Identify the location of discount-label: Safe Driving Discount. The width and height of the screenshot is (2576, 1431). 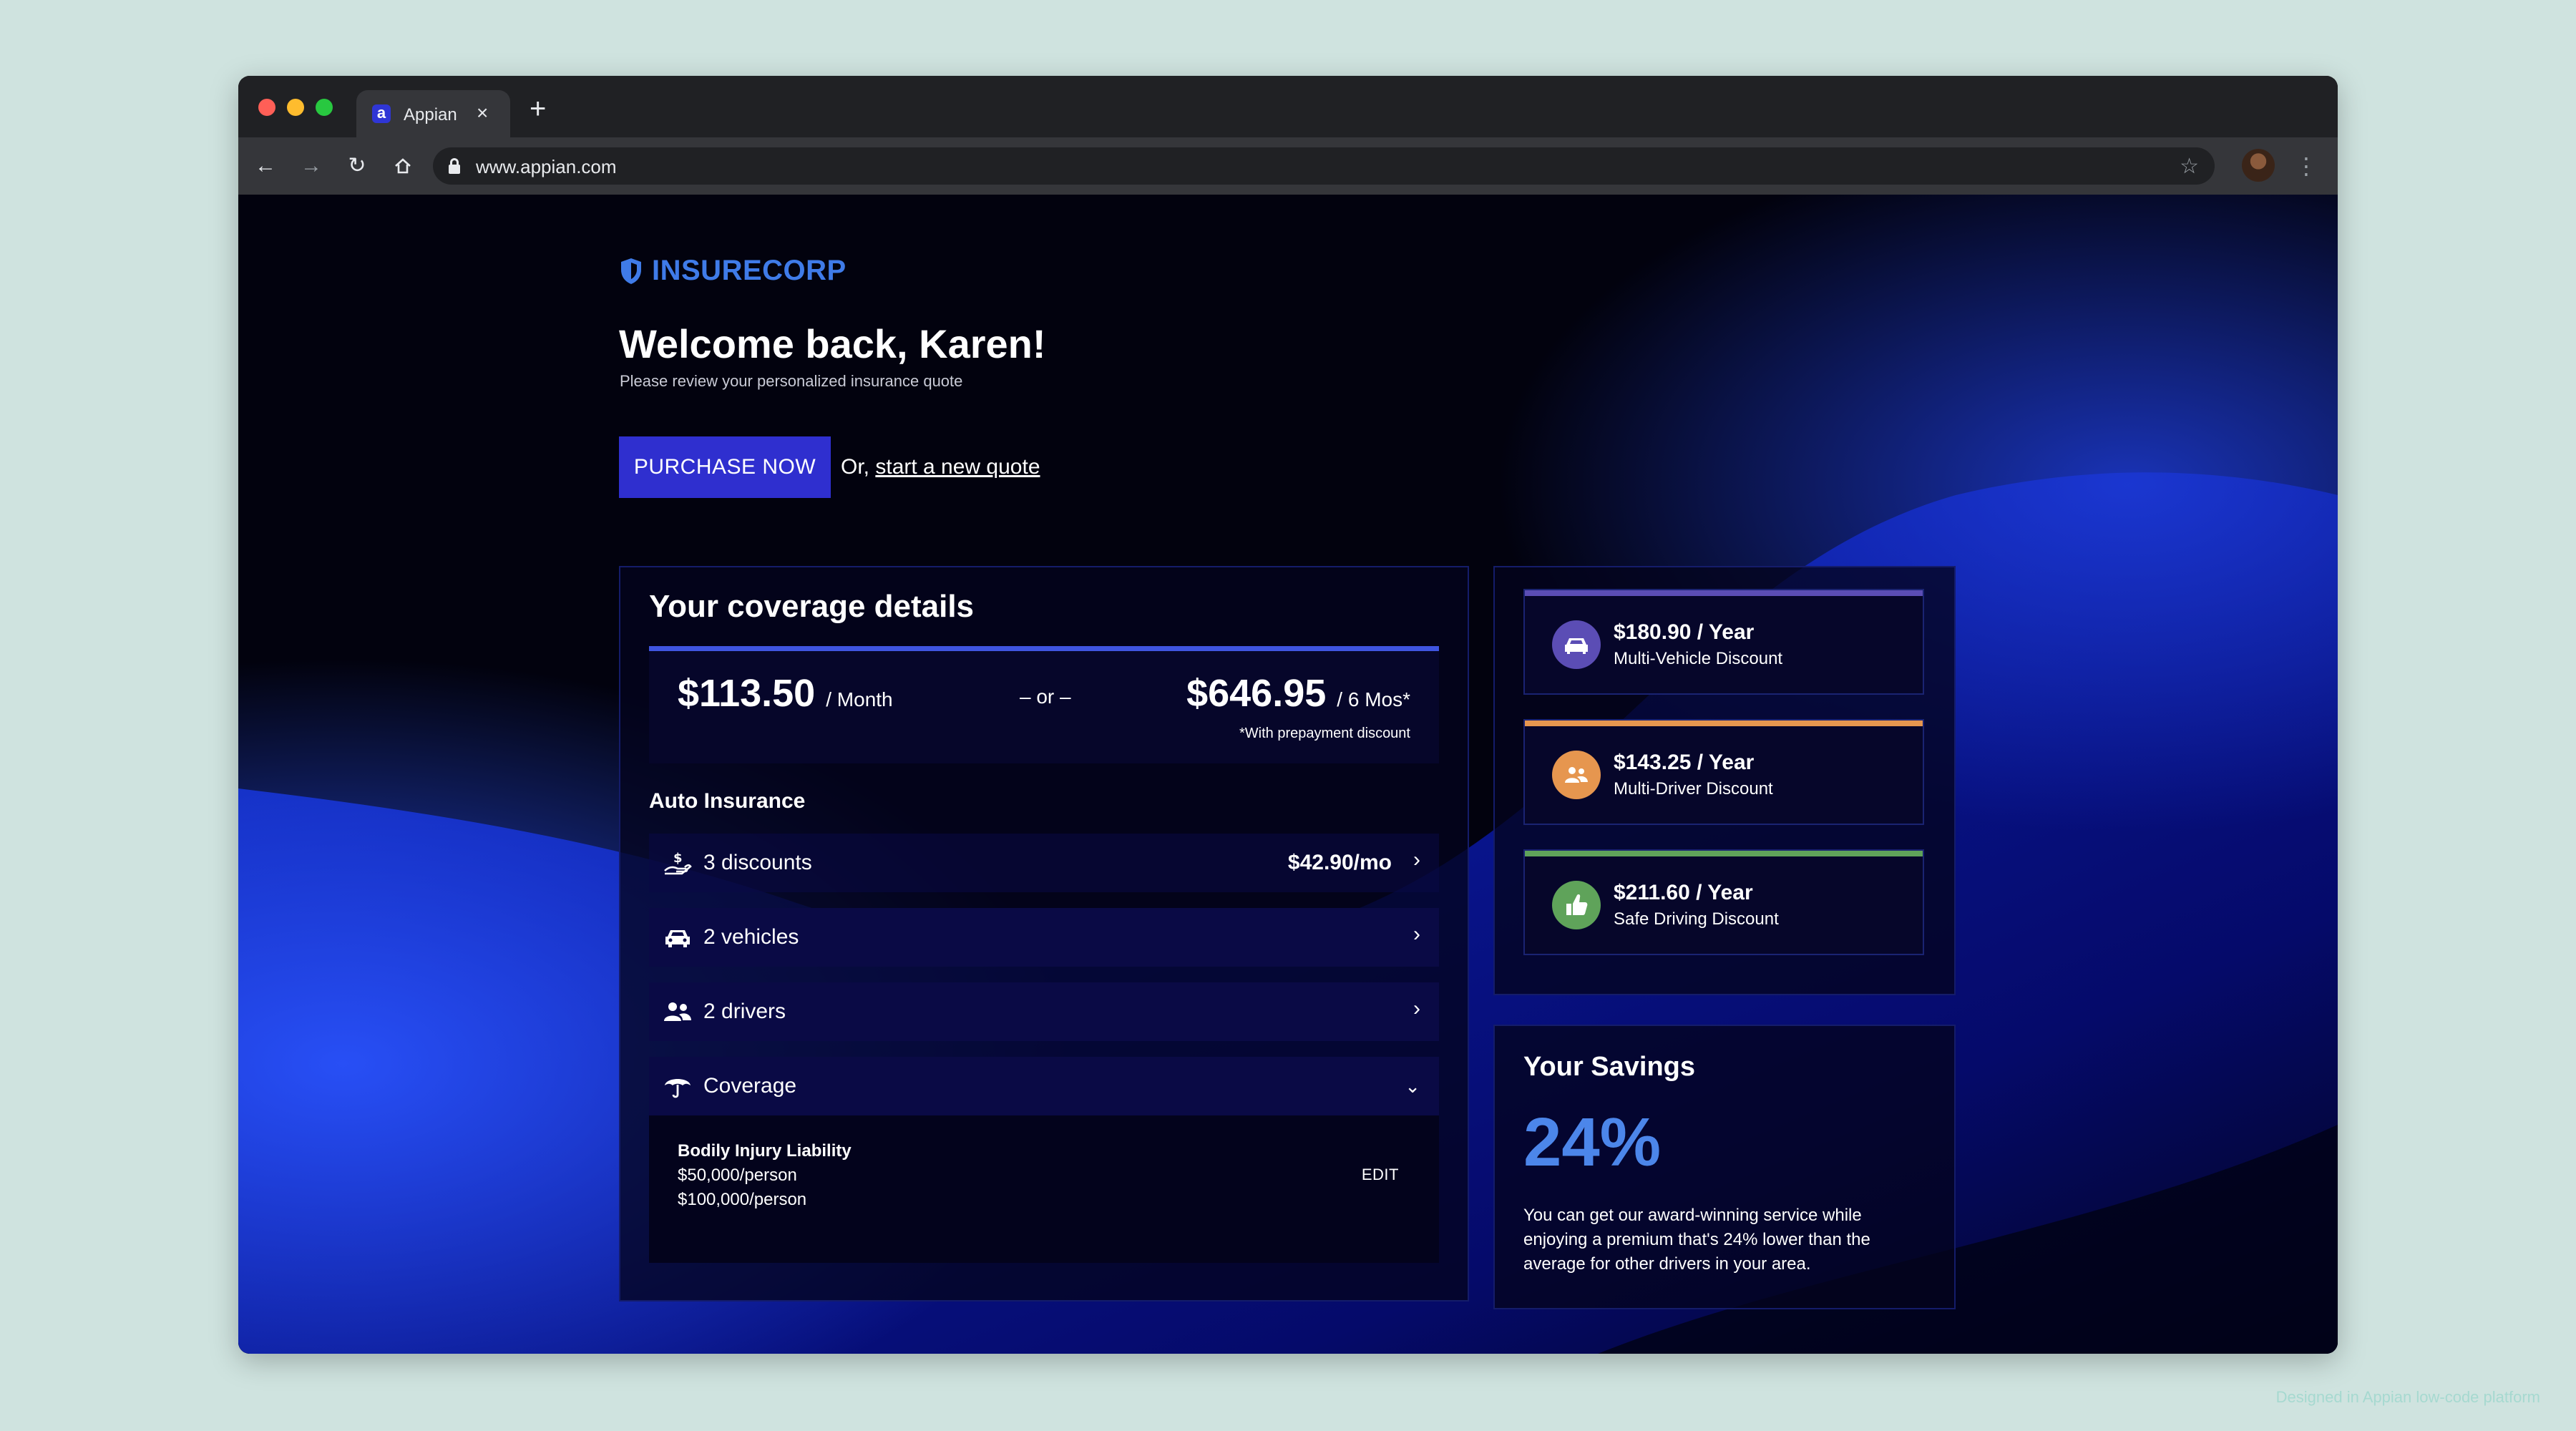
(1696, 919).